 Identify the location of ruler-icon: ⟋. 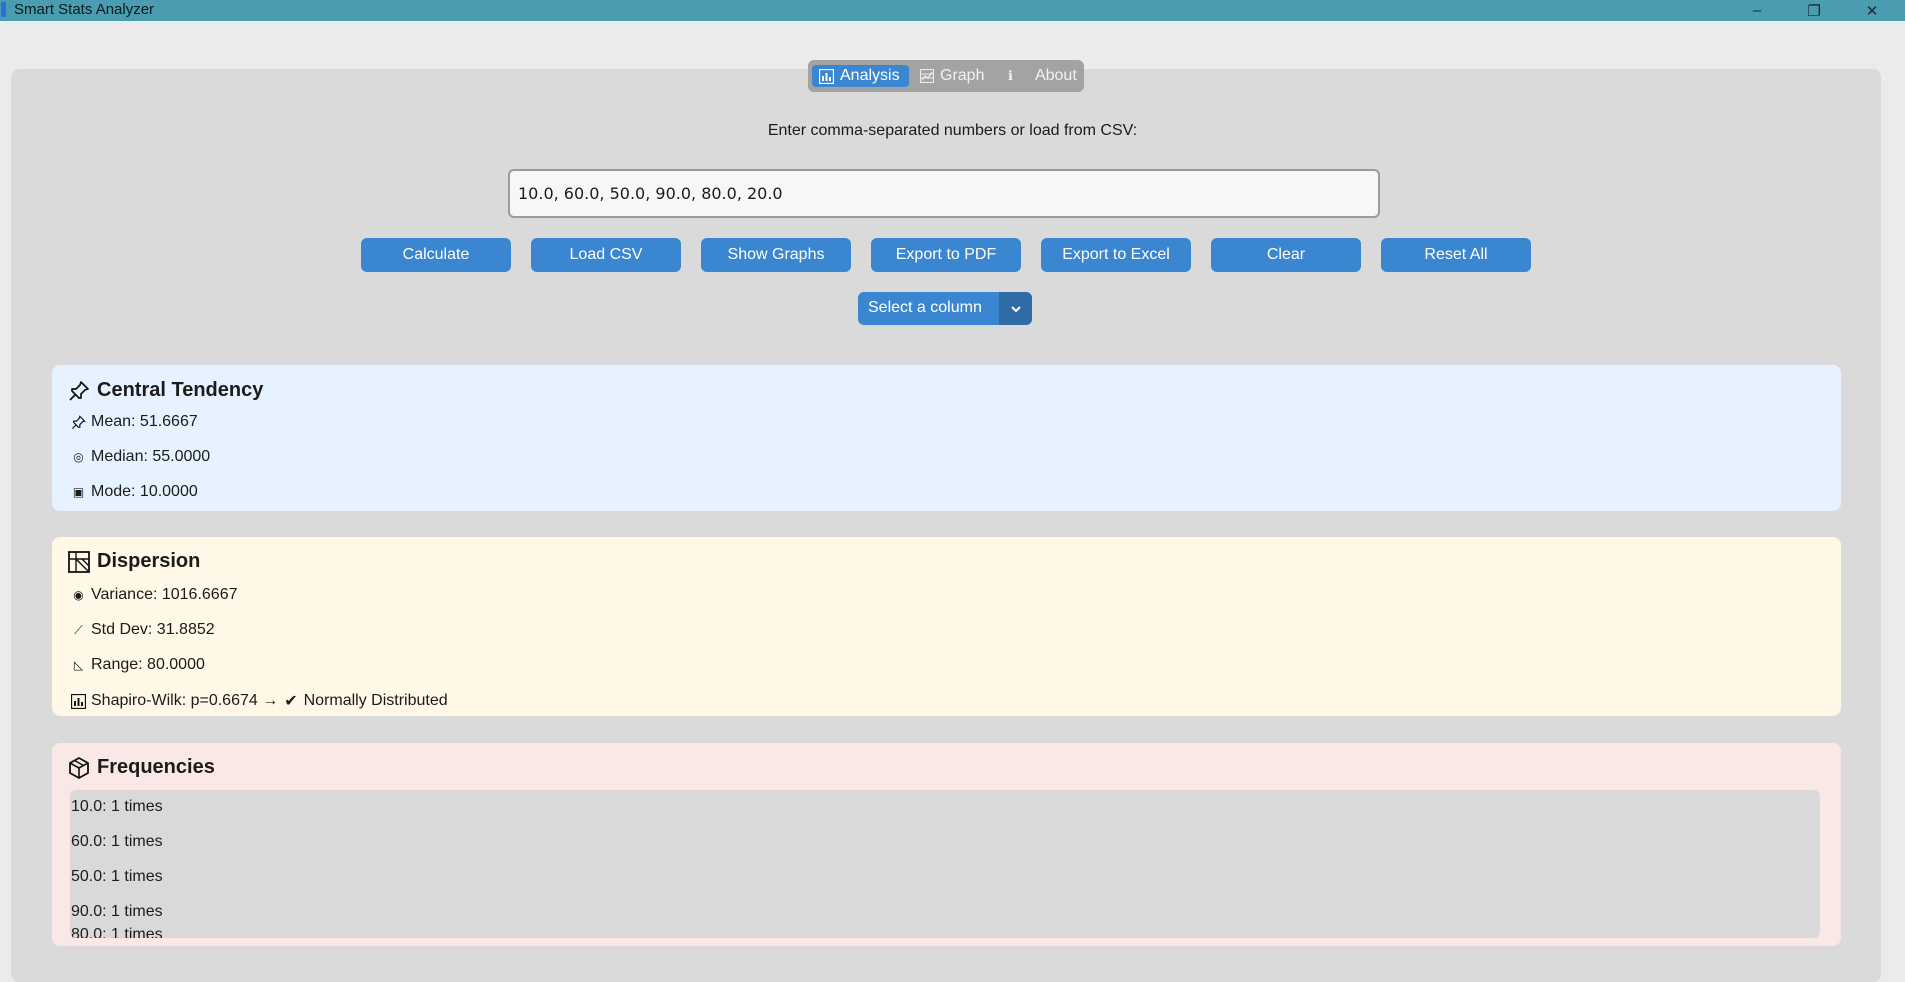
(78, 629).